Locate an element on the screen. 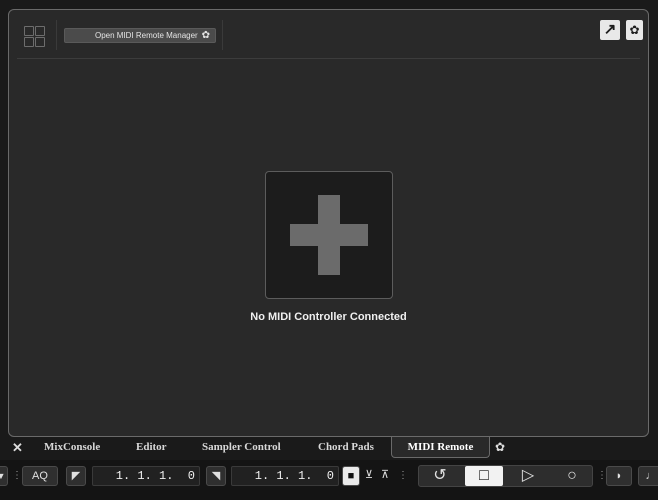  left-locator-icon: ◤ is located at coordinates (76, 476).